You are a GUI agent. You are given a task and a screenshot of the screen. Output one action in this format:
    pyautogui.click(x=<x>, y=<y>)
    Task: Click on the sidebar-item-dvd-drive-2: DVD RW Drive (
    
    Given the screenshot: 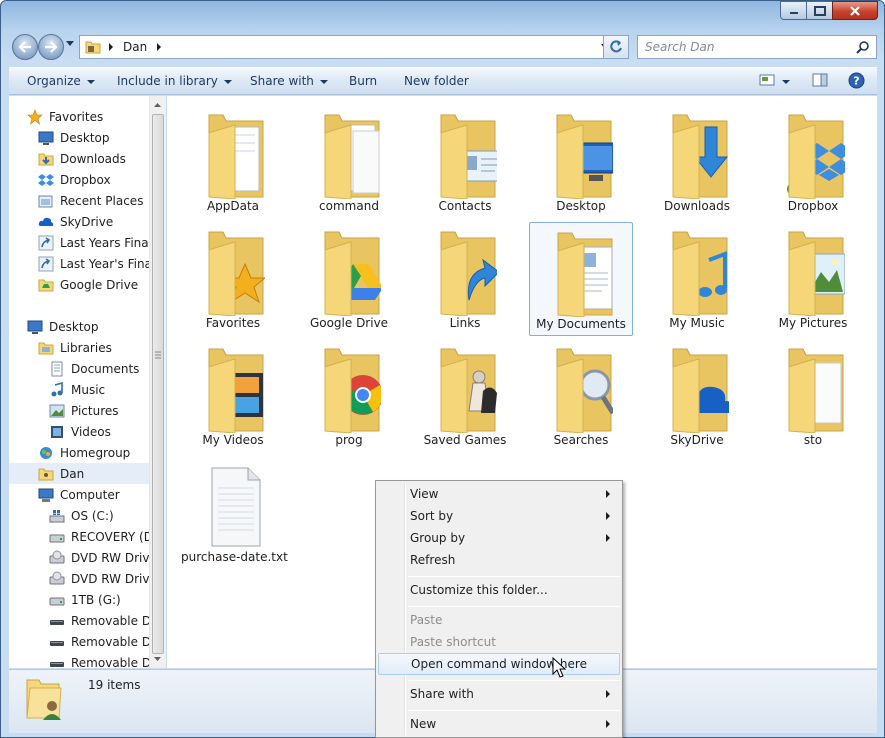 What is the action you would take?
    pyautogui.click(x=104, y=578)
    